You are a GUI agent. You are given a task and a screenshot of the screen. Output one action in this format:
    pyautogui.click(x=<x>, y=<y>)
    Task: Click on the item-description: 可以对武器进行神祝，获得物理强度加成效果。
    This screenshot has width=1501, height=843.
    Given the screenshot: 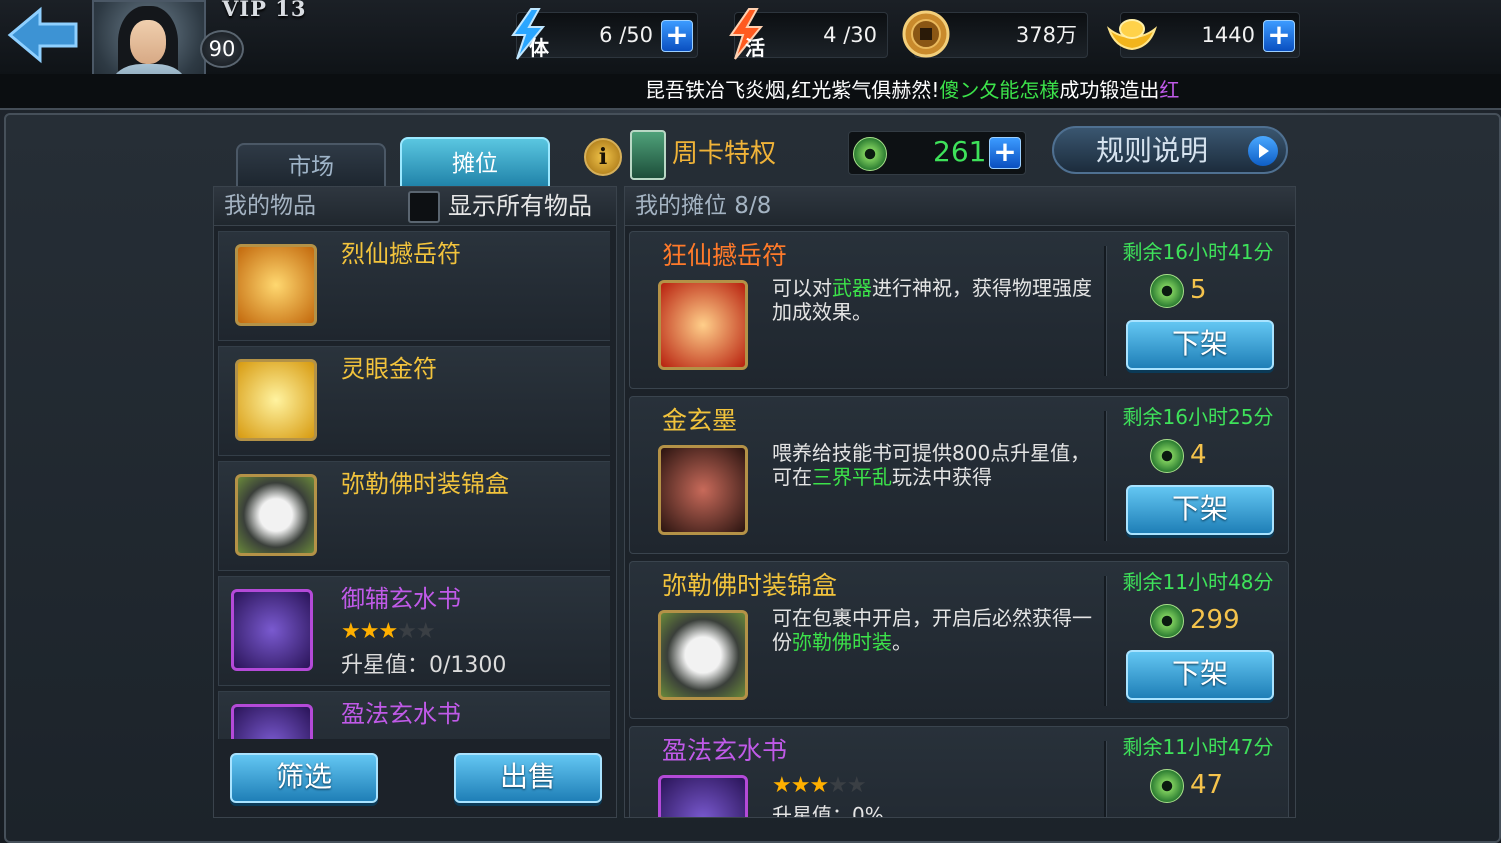 What is the action you would take?
    pyautogui.click(x=932, y=300)
    